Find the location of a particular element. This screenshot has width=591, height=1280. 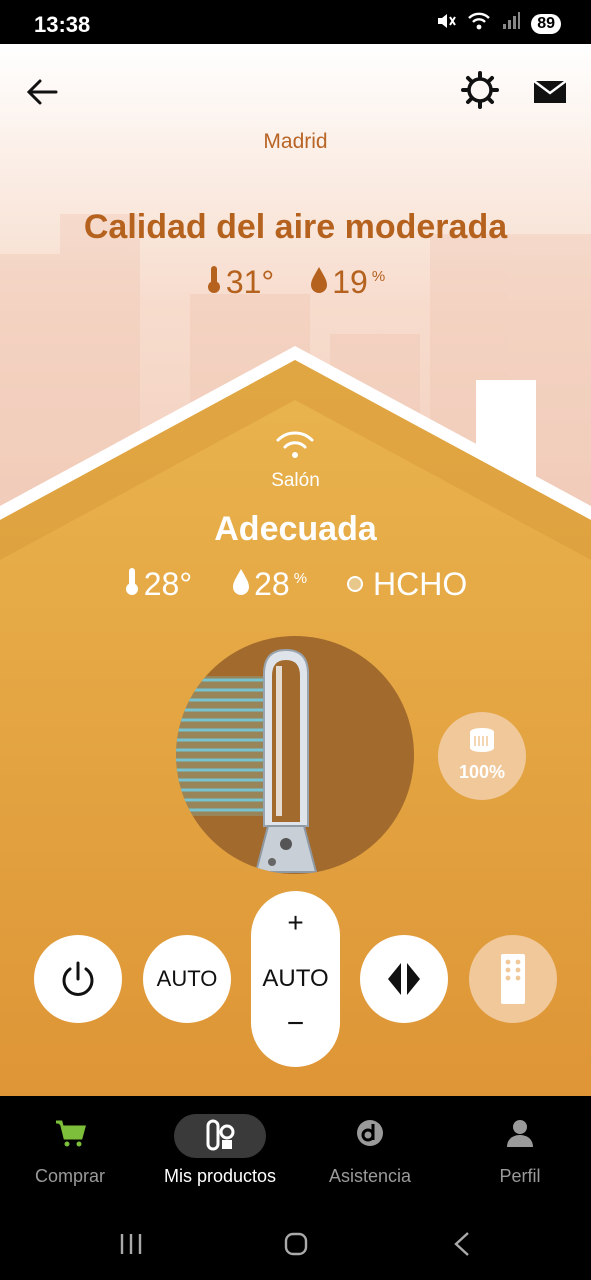

outdoor-city: Madrid is located at coordinates (295, 141).